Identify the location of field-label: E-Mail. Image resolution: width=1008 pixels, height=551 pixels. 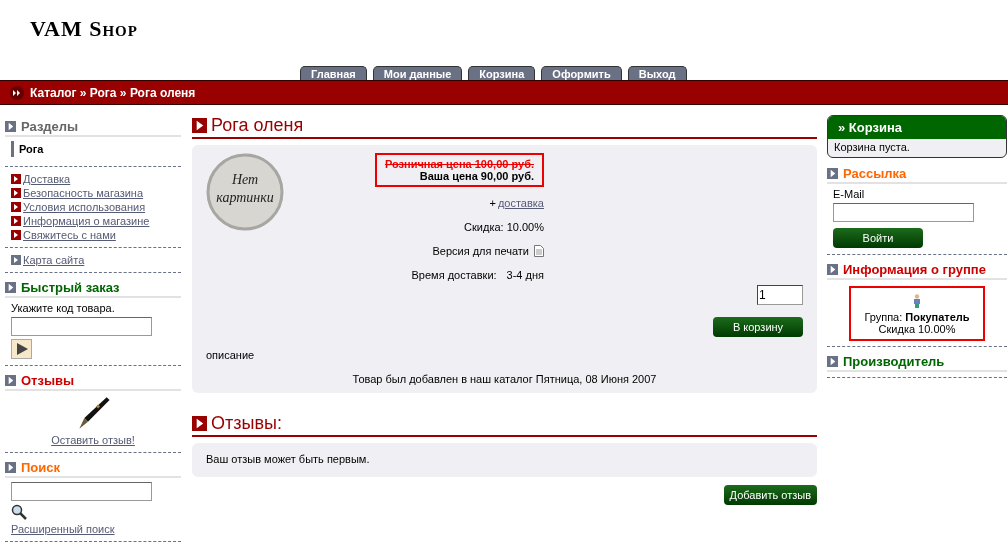
(849, 194).